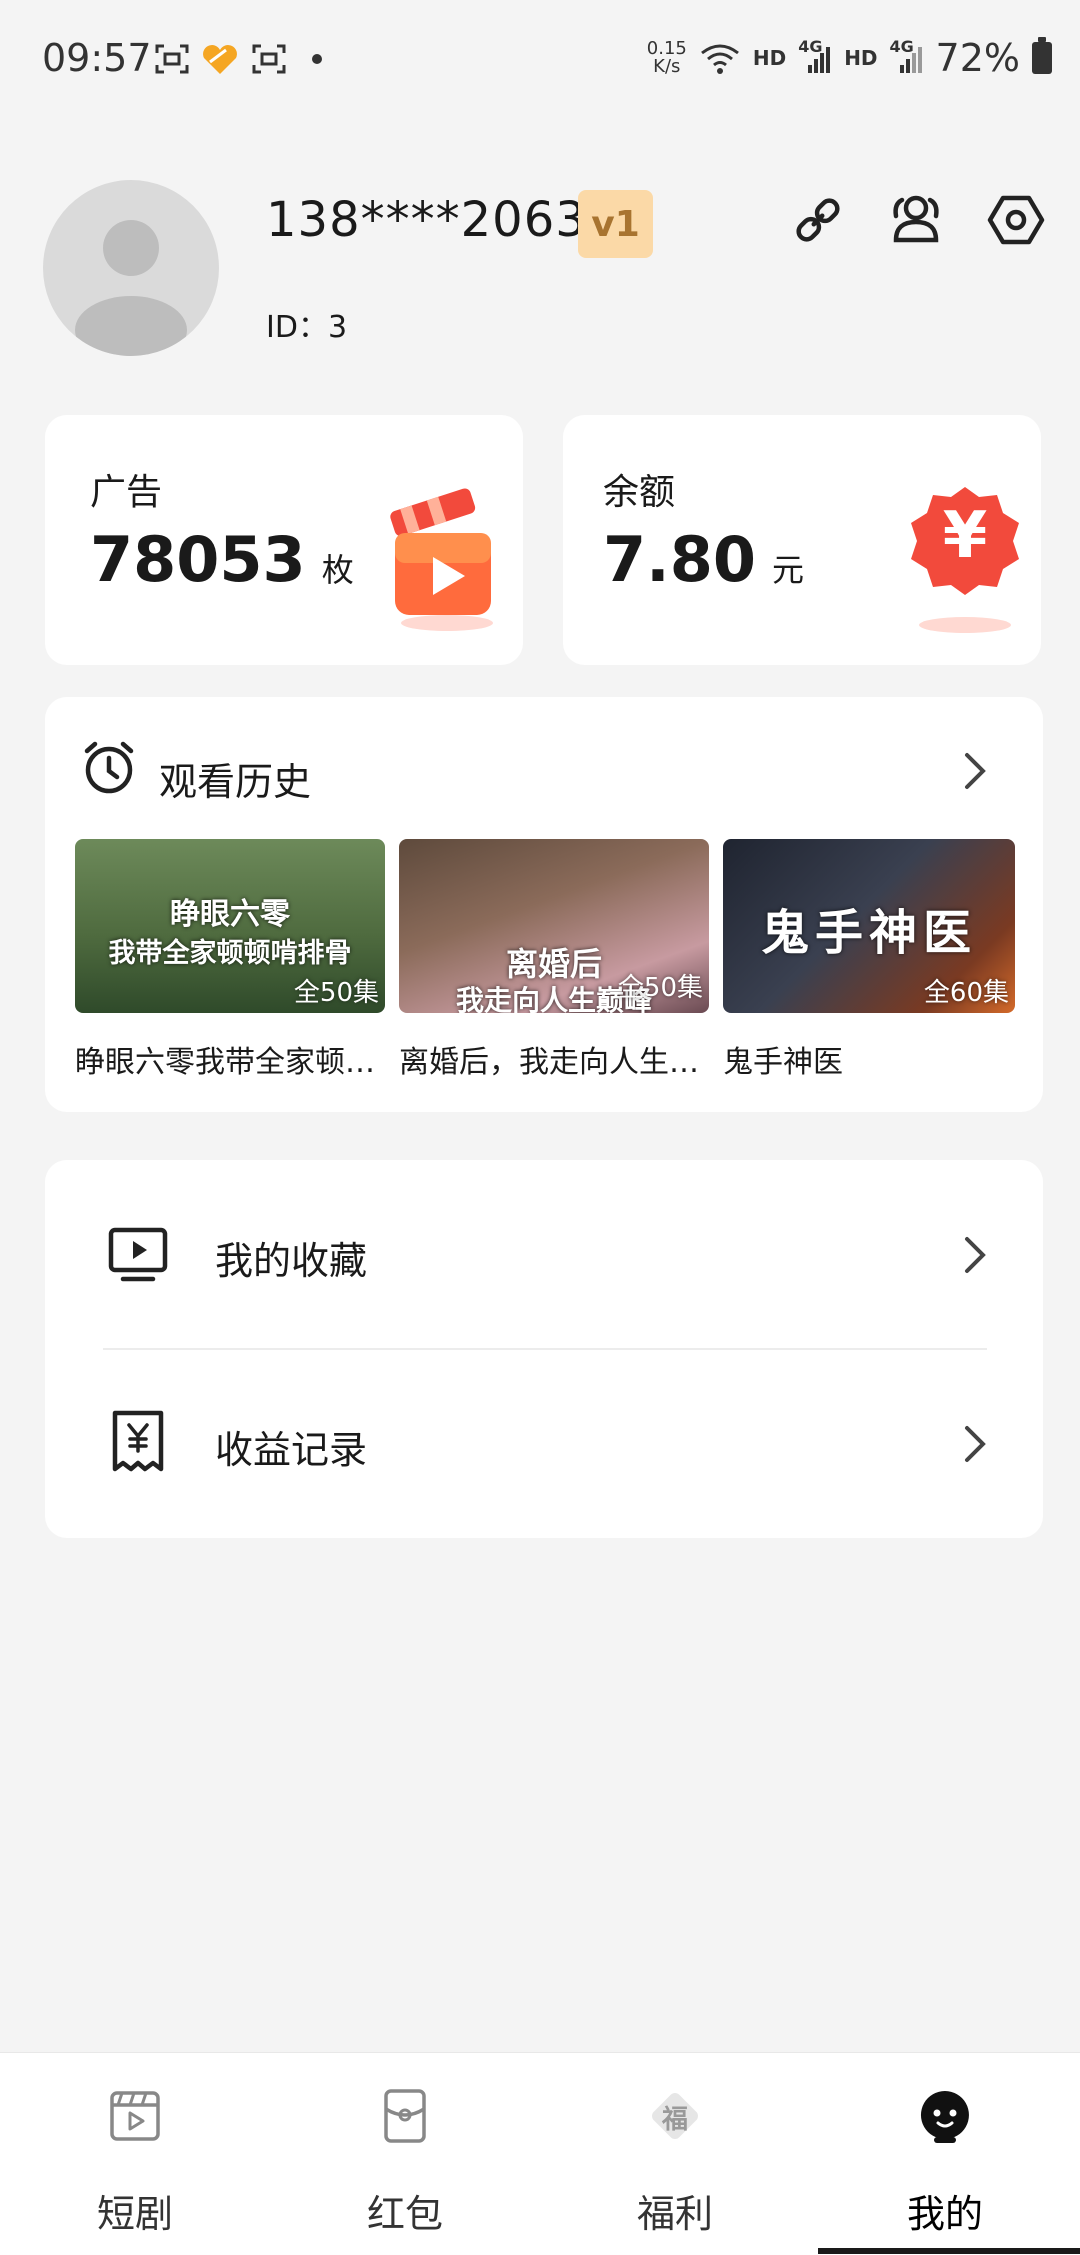  Describe the element at coordinates (405, 2116) in the screenshot. I see `red-packet-icon` at that location.